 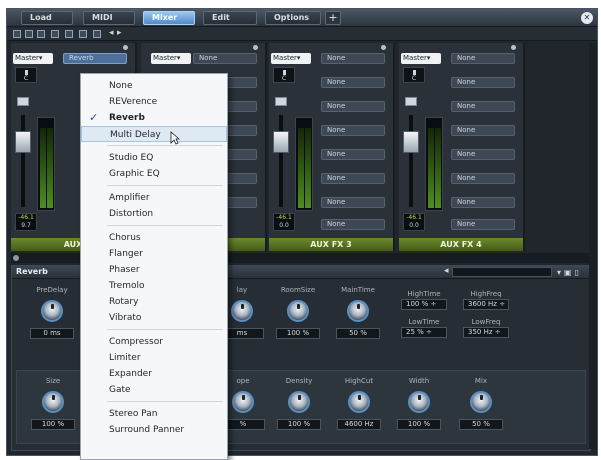 I want to click on menu-item-stereo-pan: Stereo Pan, so click(x=154, y=414).